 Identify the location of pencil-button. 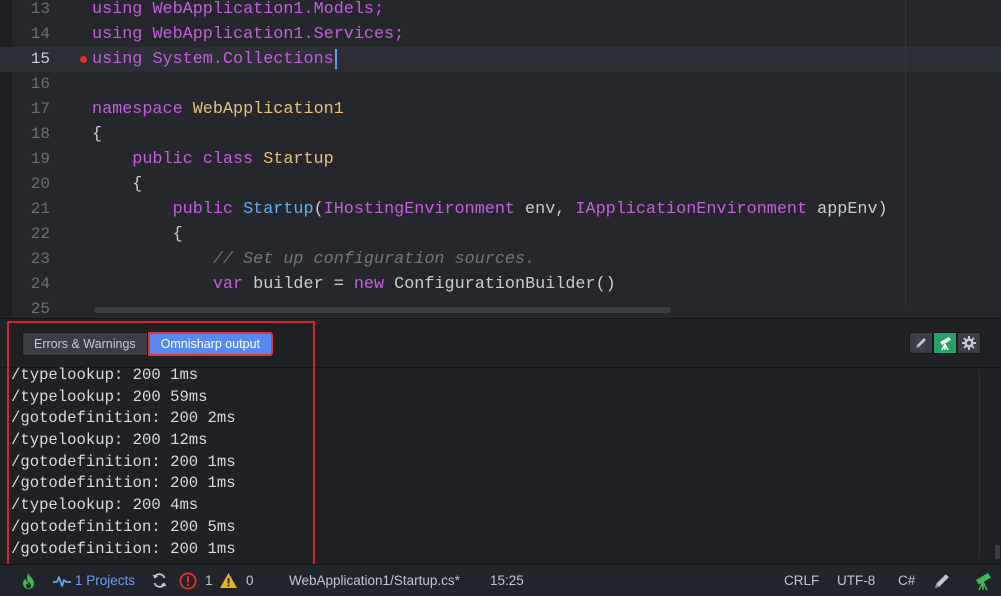
(921, 343).